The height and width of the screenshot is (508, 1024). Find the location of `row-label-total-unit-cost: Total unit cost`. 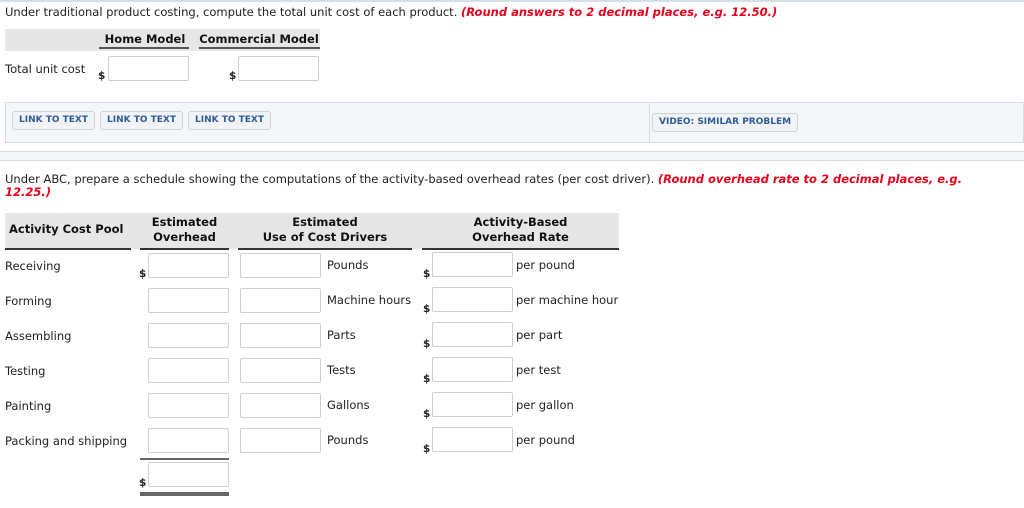

row-label-total-unit-cost: Total unit cost is located at coordinates (45, 69).